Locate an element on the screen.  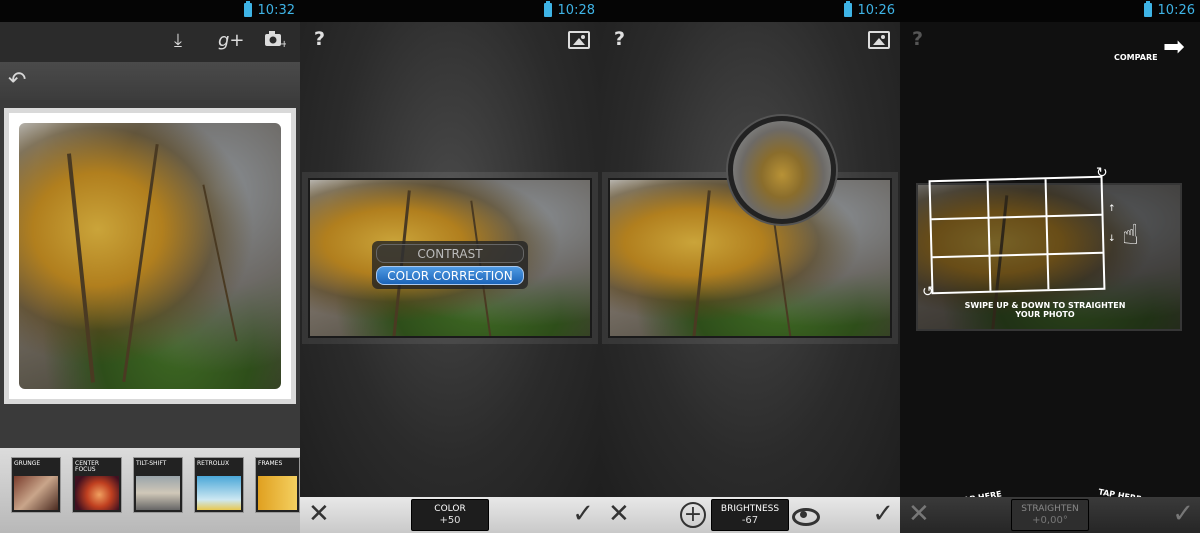
filter-center-focus: CENTER FOCUS is located at coordinates (97, 485).